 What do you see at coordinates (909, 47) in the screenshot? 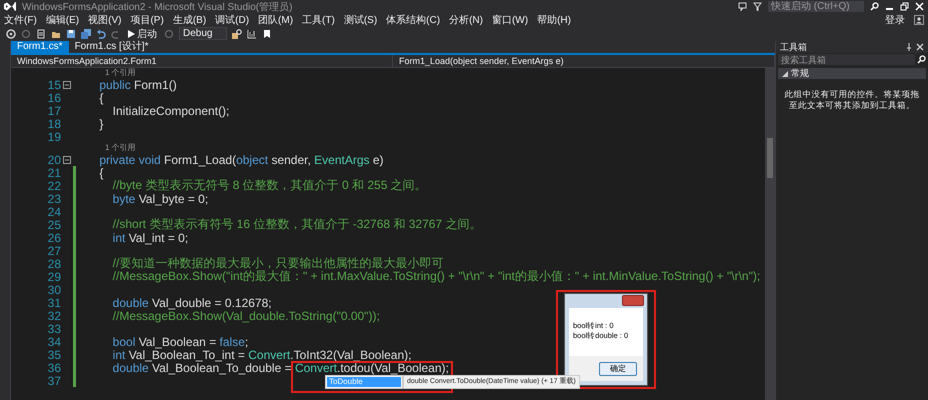
I see `pin-icon` at bounding box center [909, 47].